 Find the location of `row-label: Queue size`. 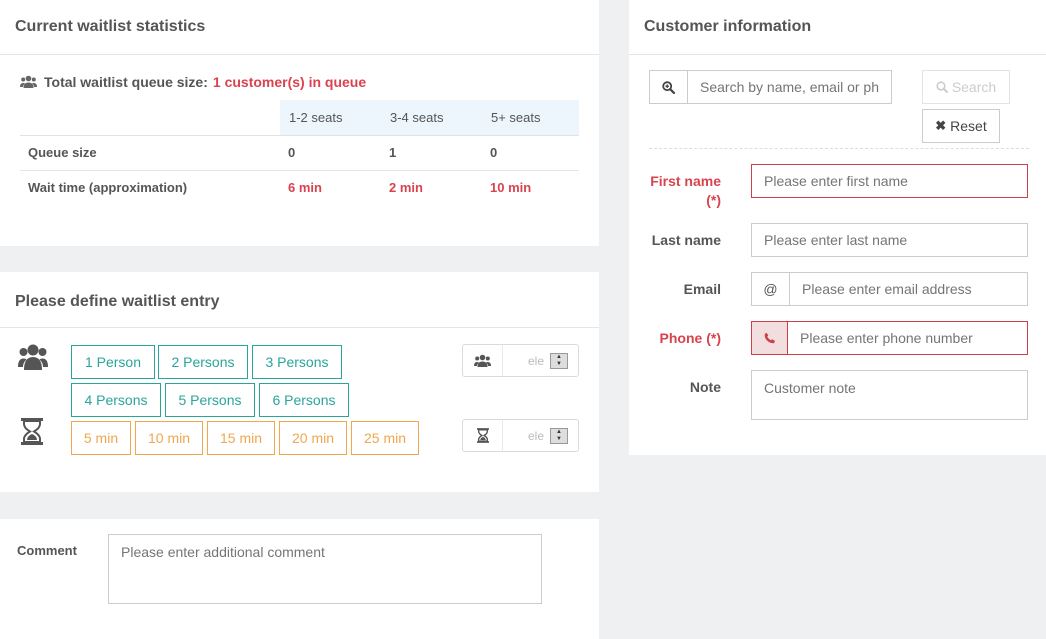

row-label: Queue size is located at coordinates (150, 152).